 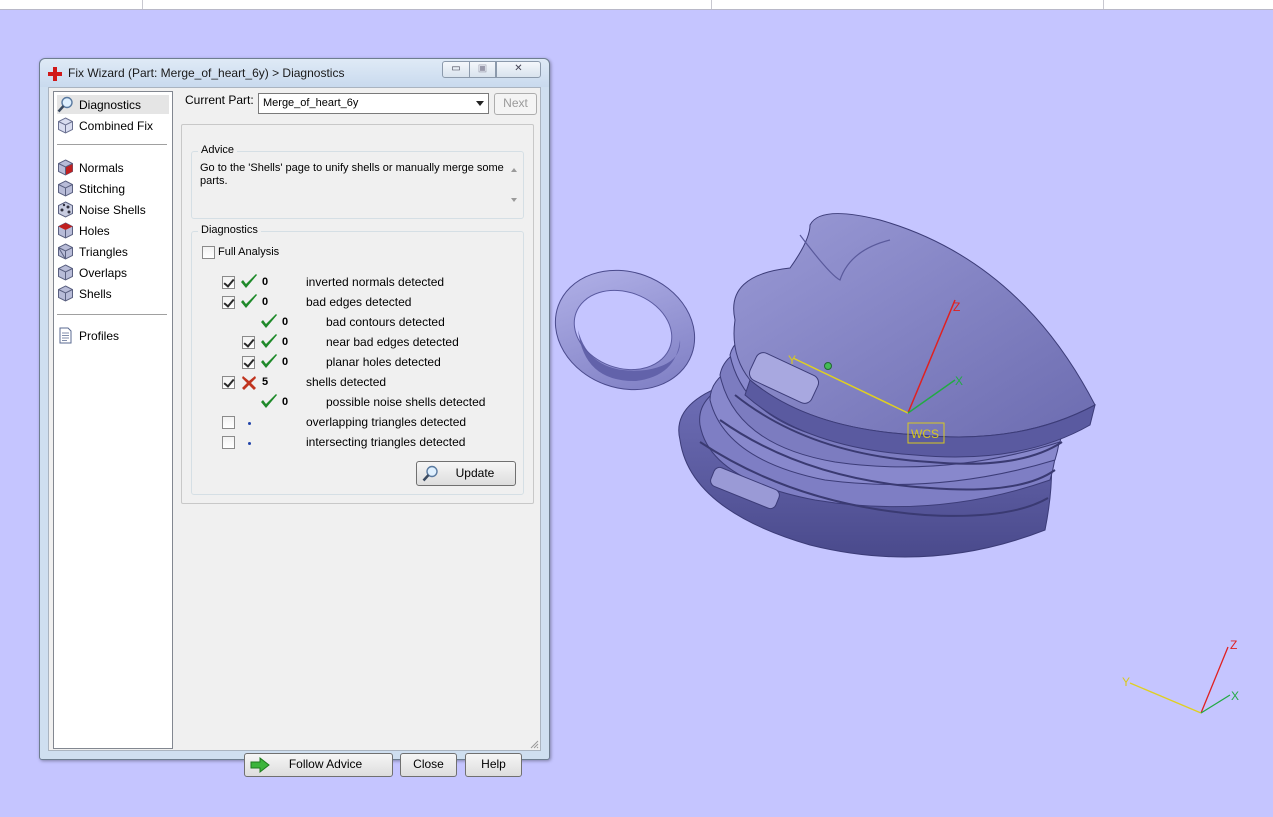 I want to click on gizmo-z-label: Z, so click(x=1233, y=645).